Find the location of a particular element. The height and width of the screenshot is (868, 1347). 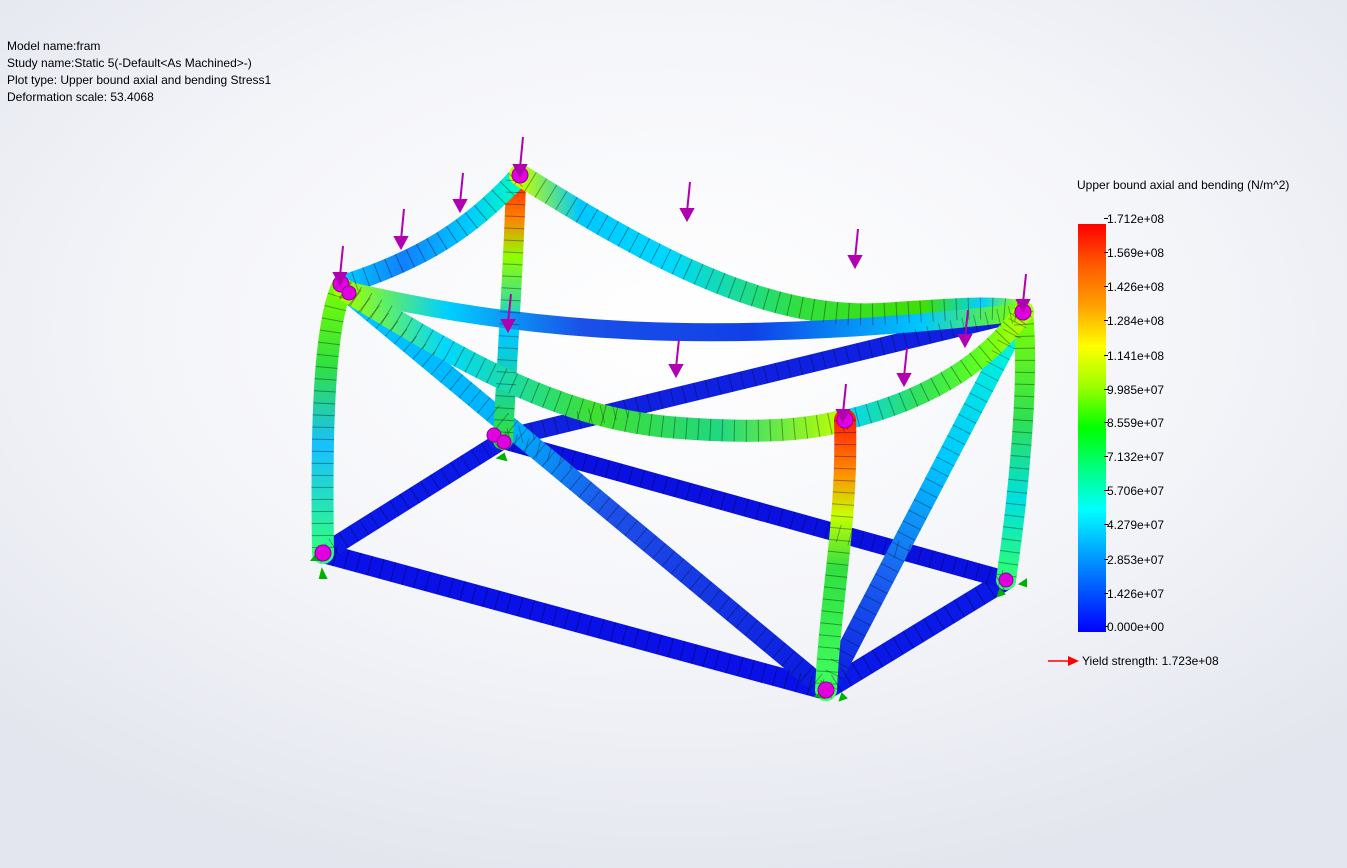

beam-top-back is located at coordinates (771, 245).